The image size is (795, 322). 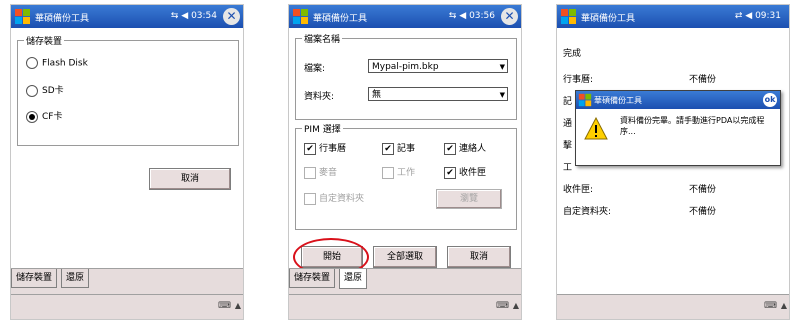 What do you see at coordinates (568, 102) in the screenshot?
I see `result-row: 記` at bounding box center [568, 102].